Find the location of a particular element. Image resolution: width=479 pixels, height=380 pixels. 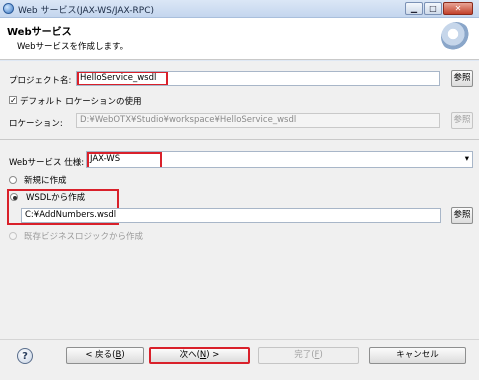

help-icon: ? is located at coordinates (25, 356).